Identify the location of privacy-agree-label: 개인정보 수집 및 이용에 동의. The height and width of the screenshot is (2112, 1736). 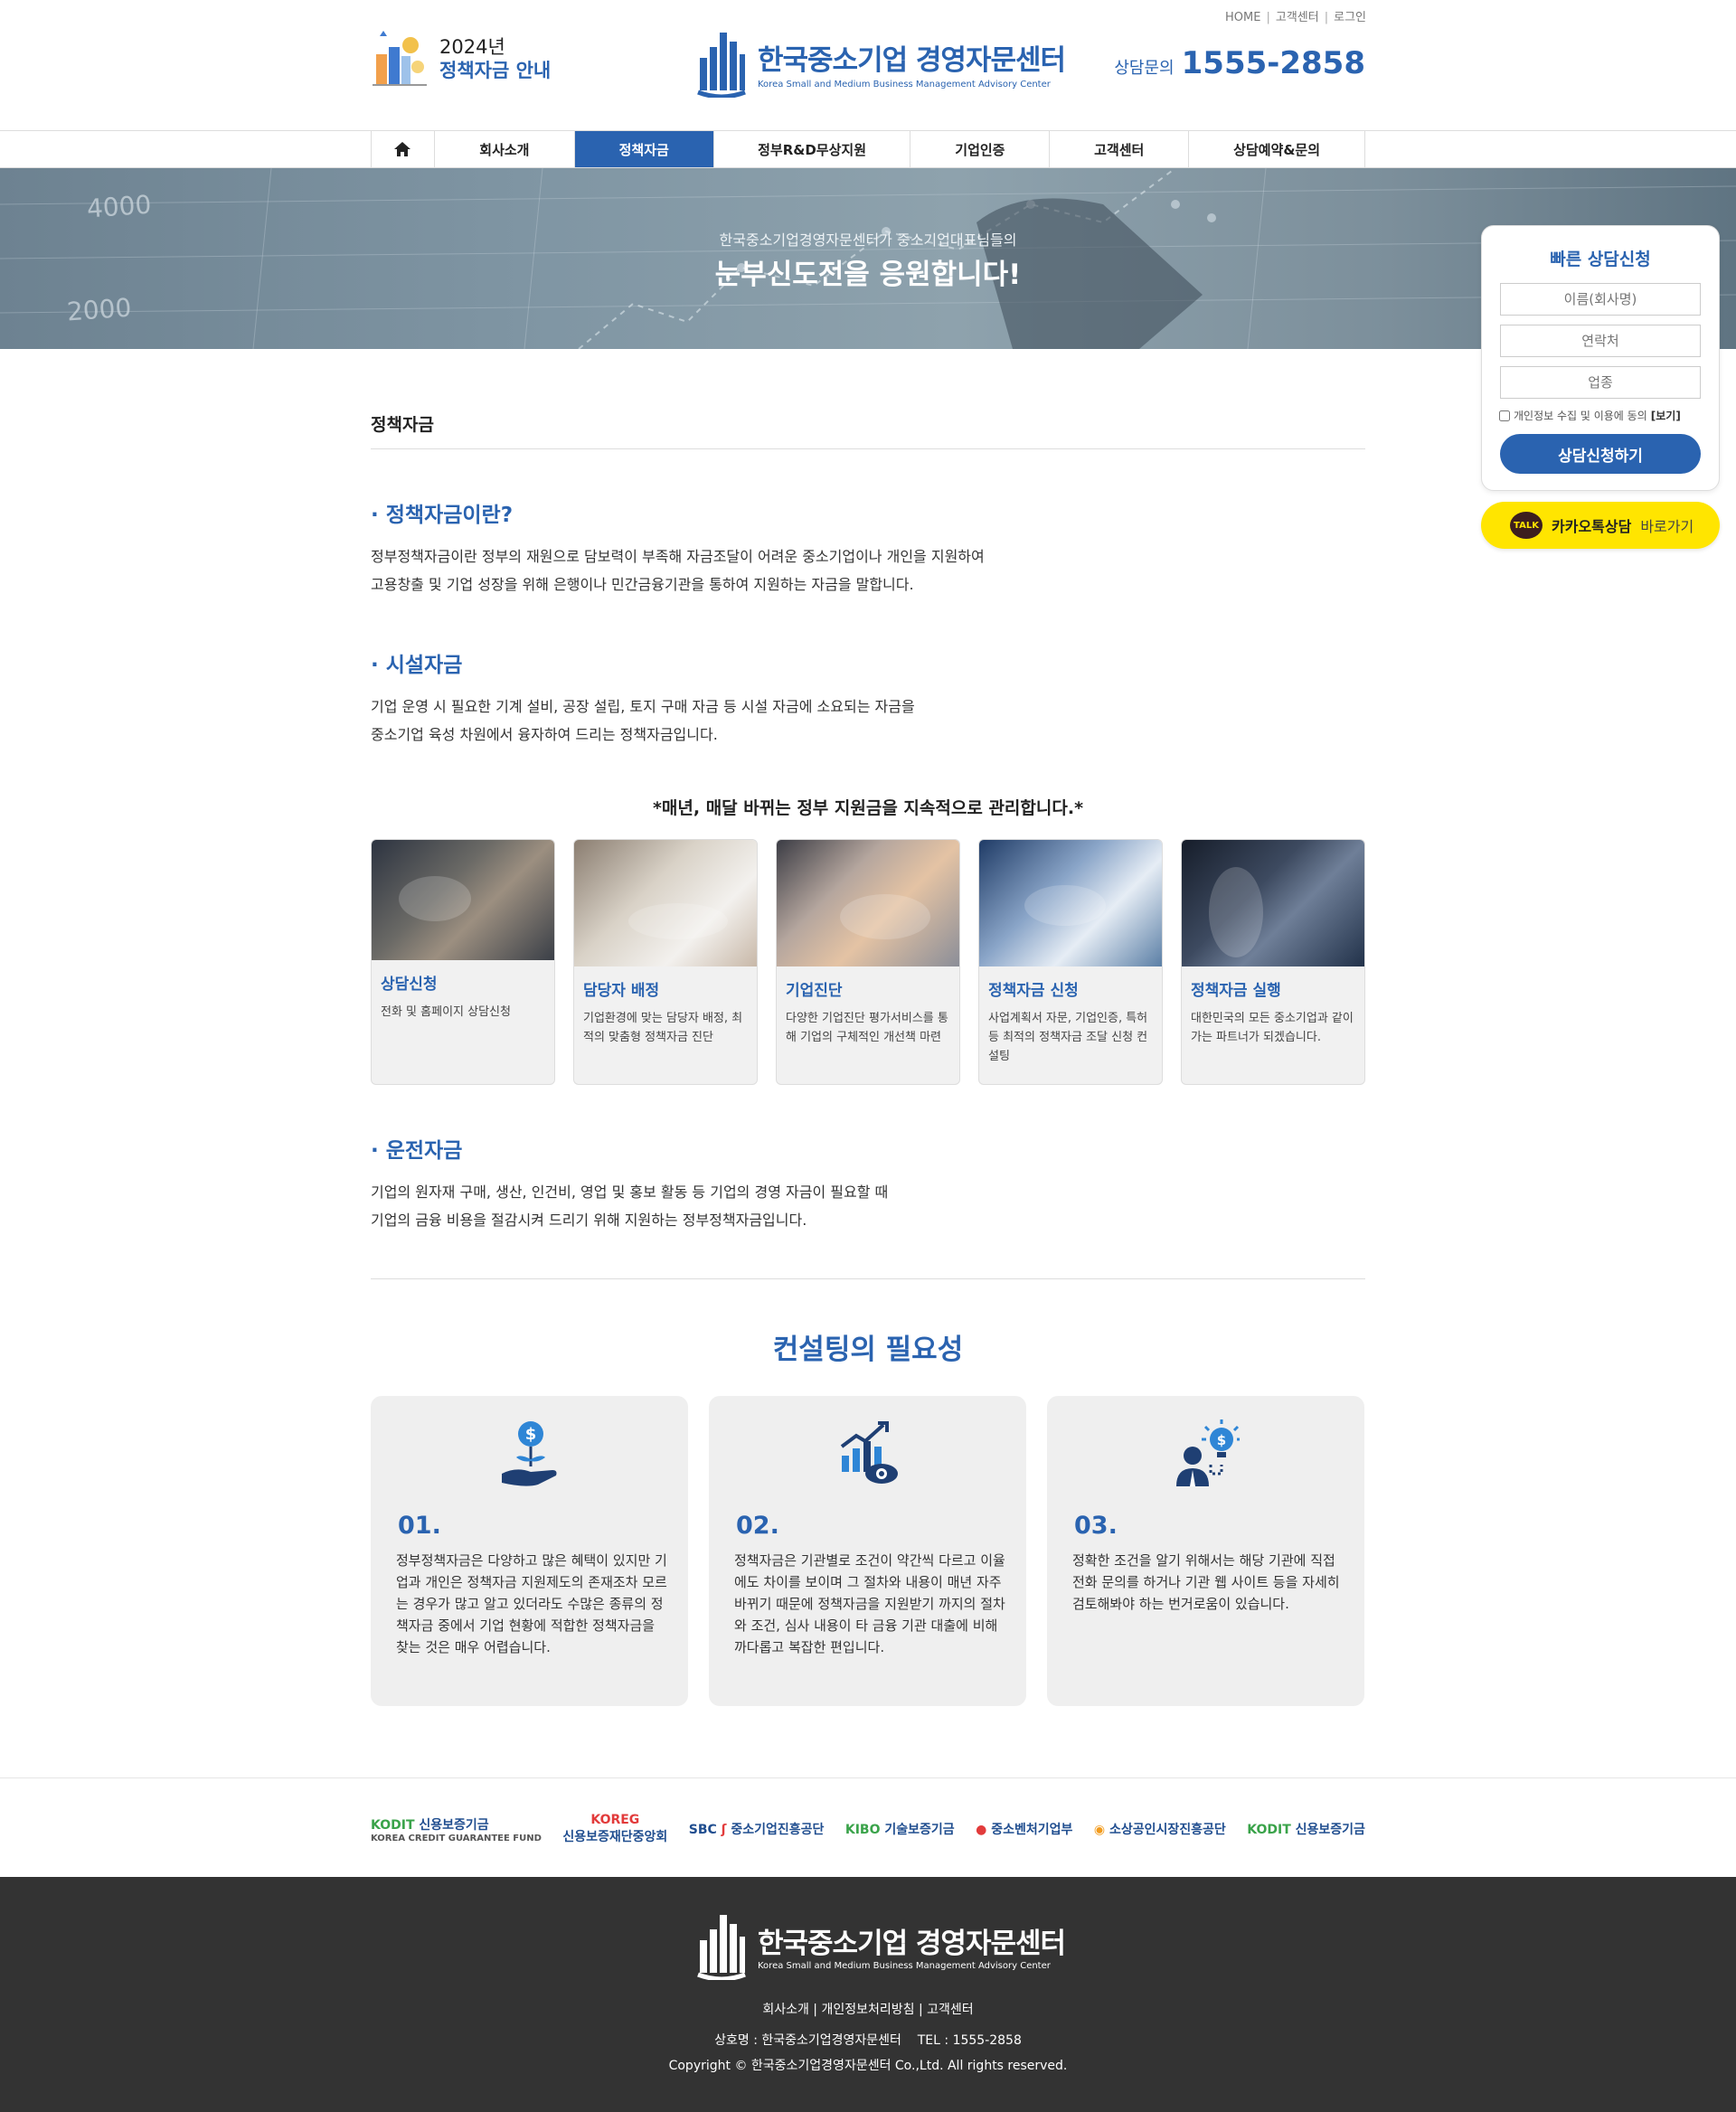
(1581, 416).